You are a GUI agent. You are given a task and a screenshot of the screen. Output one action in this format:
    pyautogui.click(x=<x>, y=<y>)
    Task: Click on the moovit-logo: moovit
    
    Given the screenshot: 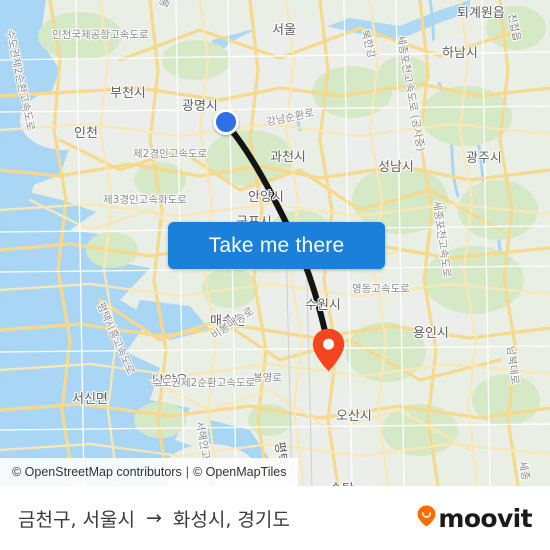 What is the action you would take?
    pyautogui.click(x=475, y=518)
    